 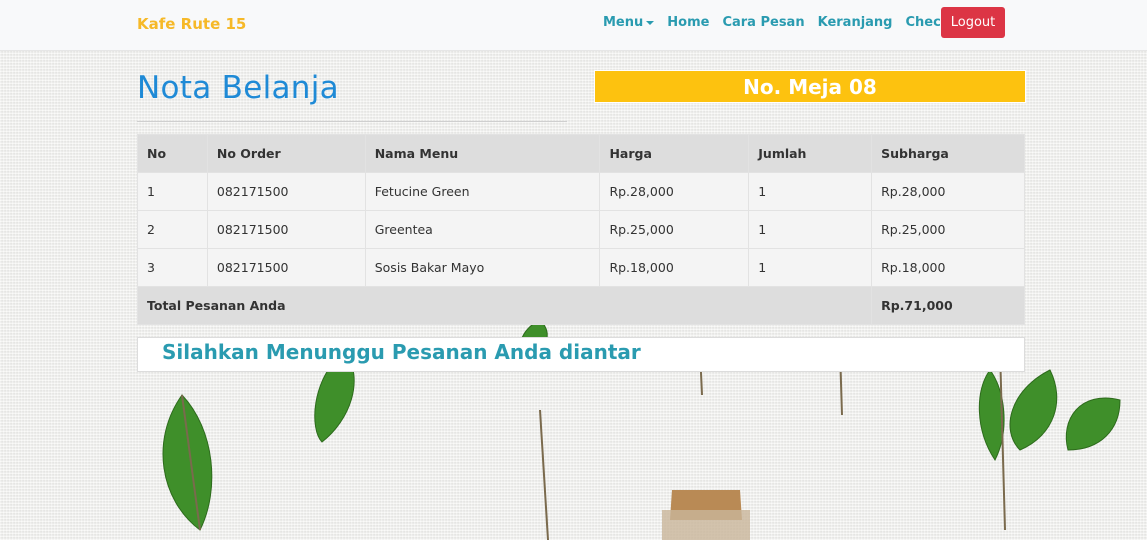 What do you see at coordinates (172, 229) in the screenshot?
I see `cell-no: 2` at bounding box center [172, 229].